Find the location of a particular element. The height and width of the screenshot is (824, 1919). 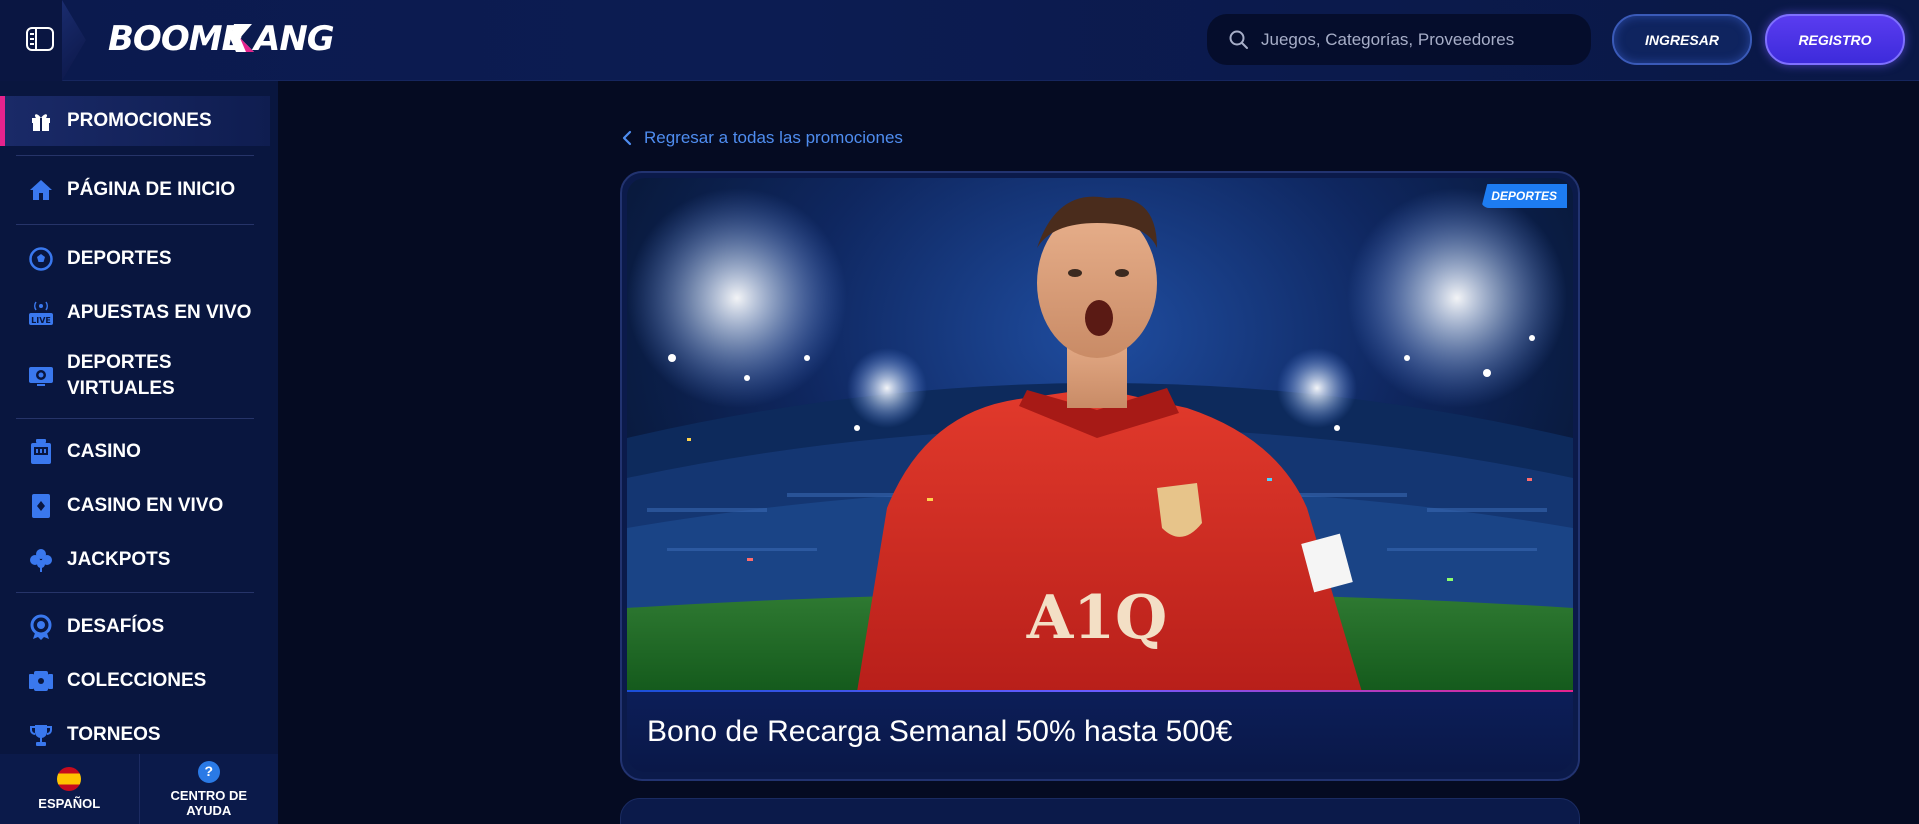

sidebar-item-label: APUESTAS EN VIVO is located at coordinates (159, 312).